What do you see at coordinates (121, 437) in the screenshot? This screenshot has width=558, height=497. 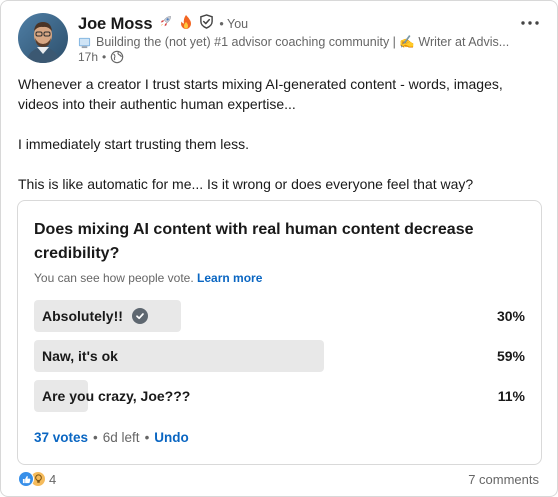 I see `poll-time-left: 6d left` at bounding box center [121, 437].